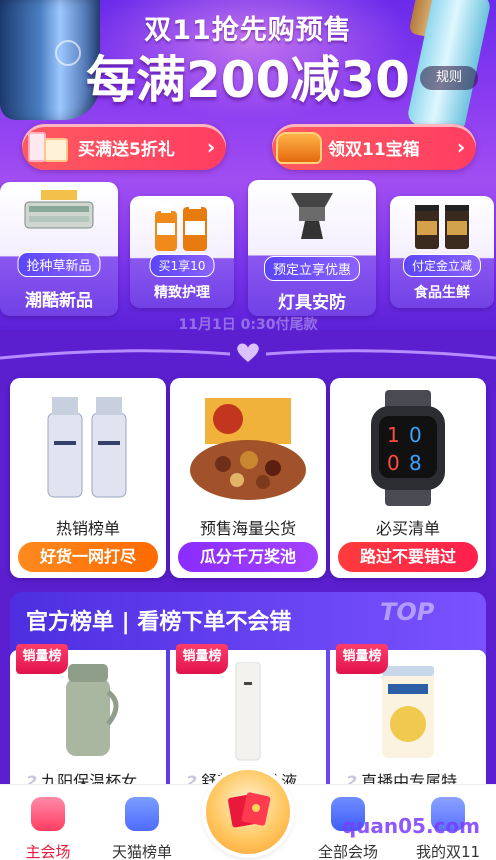  What do you see at coordinates (48, 147) in the screenshot?
I see `gift-box-icon` at bounding box center [48, 147].